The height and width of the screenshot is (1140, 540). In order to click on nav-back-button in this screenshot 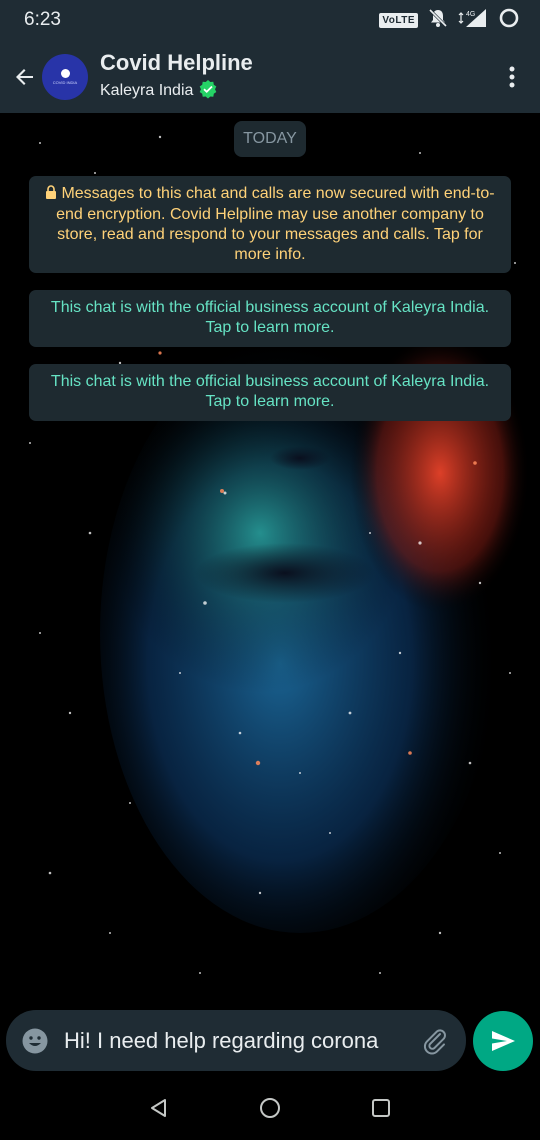, I will do `click(159, 1108)`.